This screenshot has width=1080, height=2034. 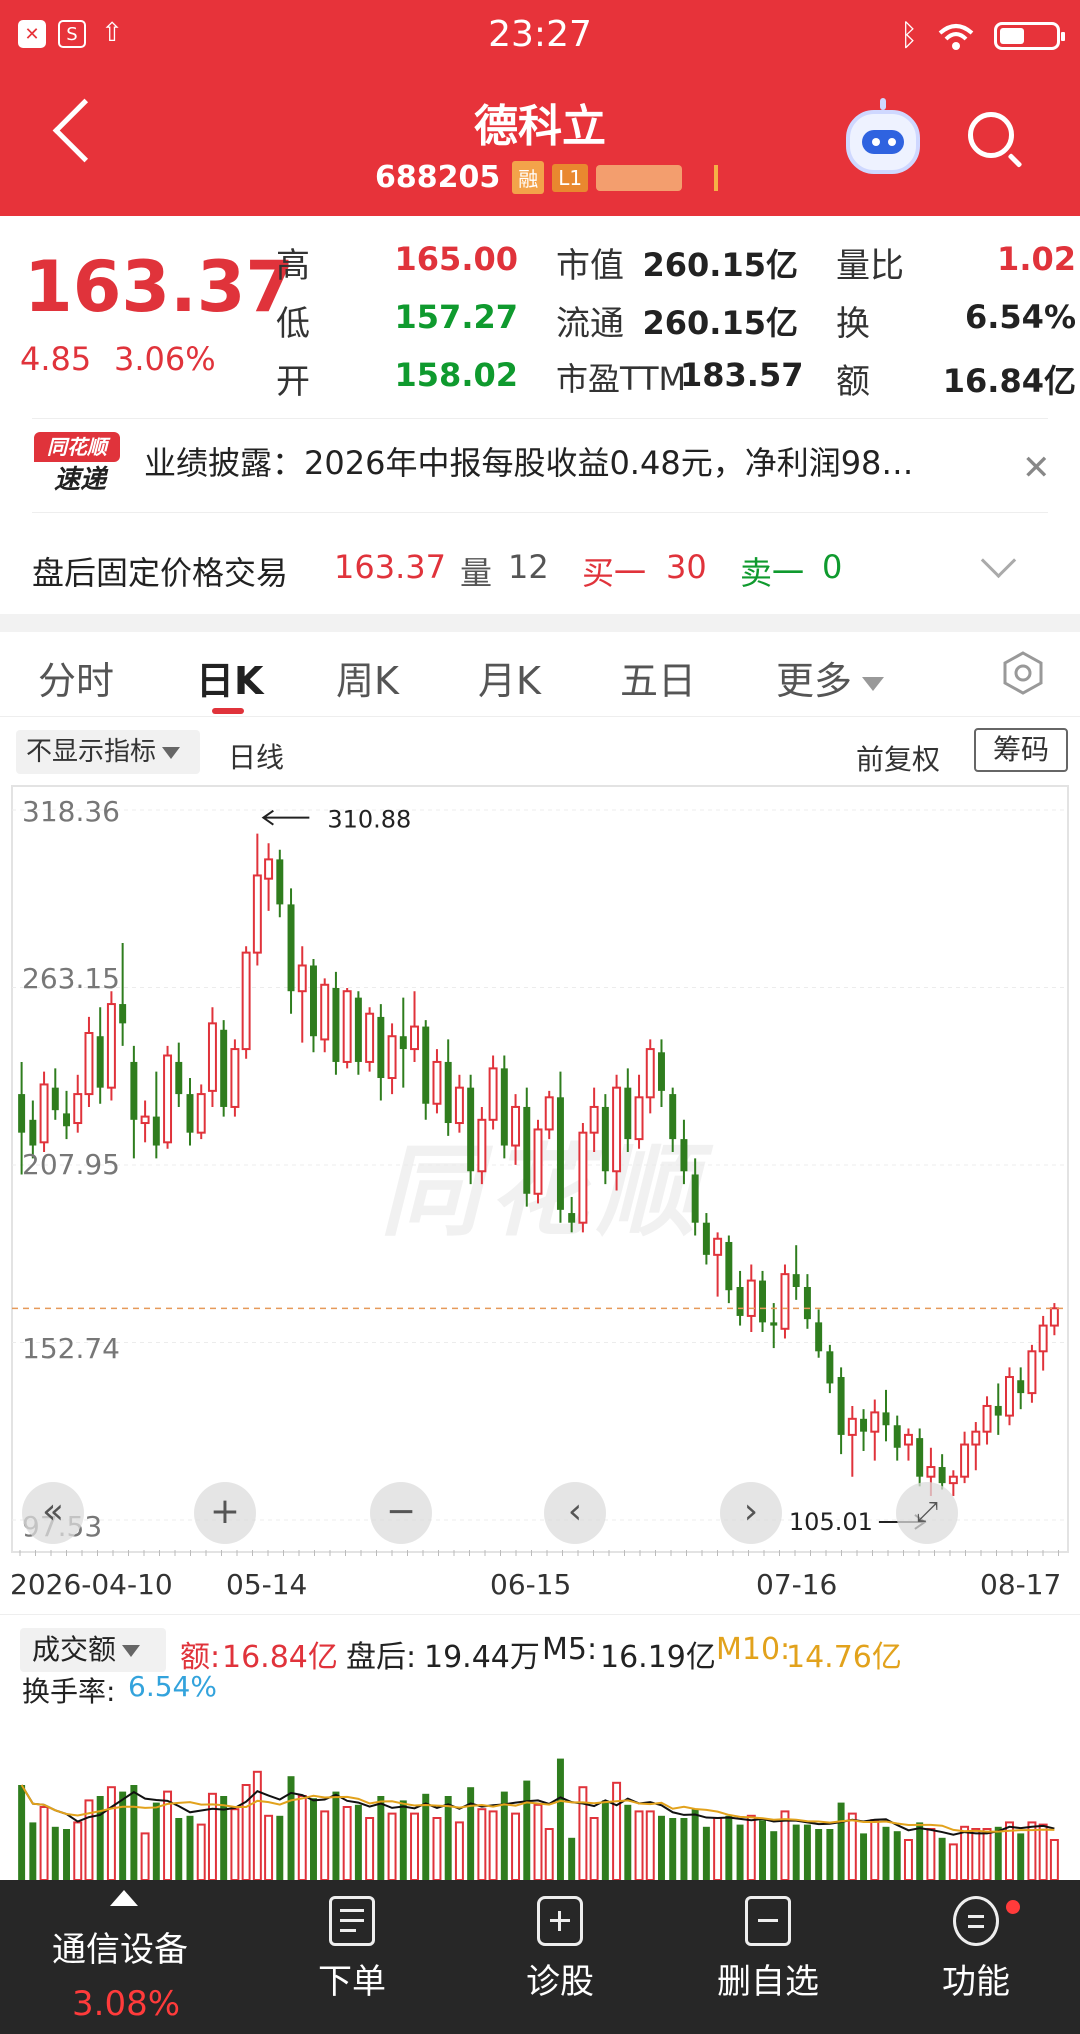 What do you see at coordinates (367, 677) in the screenshot?
I see `tab-weekly-k: 周K` at bounding box center [367, 677].